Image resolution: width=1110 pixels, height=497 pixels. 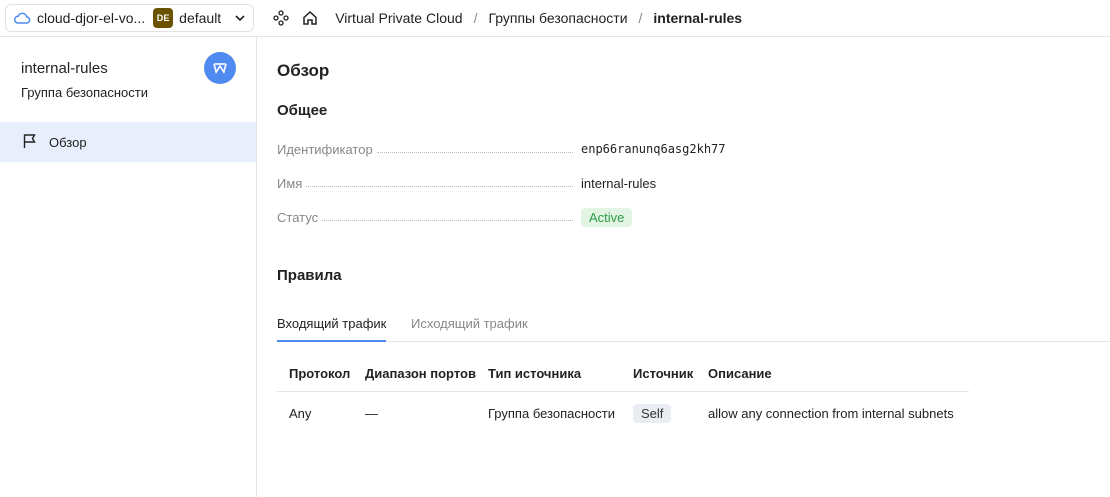 I want to click on sidebar-title: internal-rules, so click(x=64, y=68).